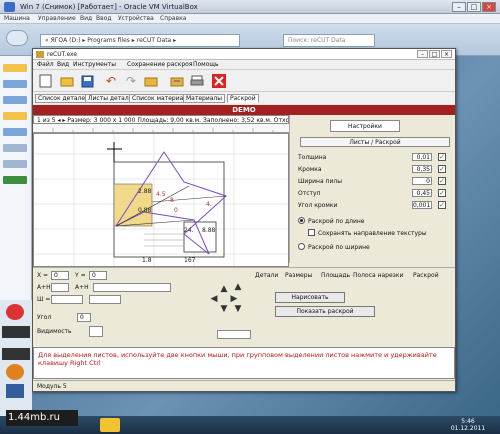 This screenshot has height=434, width=500. Describe the element at coordinates (426, 275) in the screenshot. I see `legend-5: Раскрой` at that location.